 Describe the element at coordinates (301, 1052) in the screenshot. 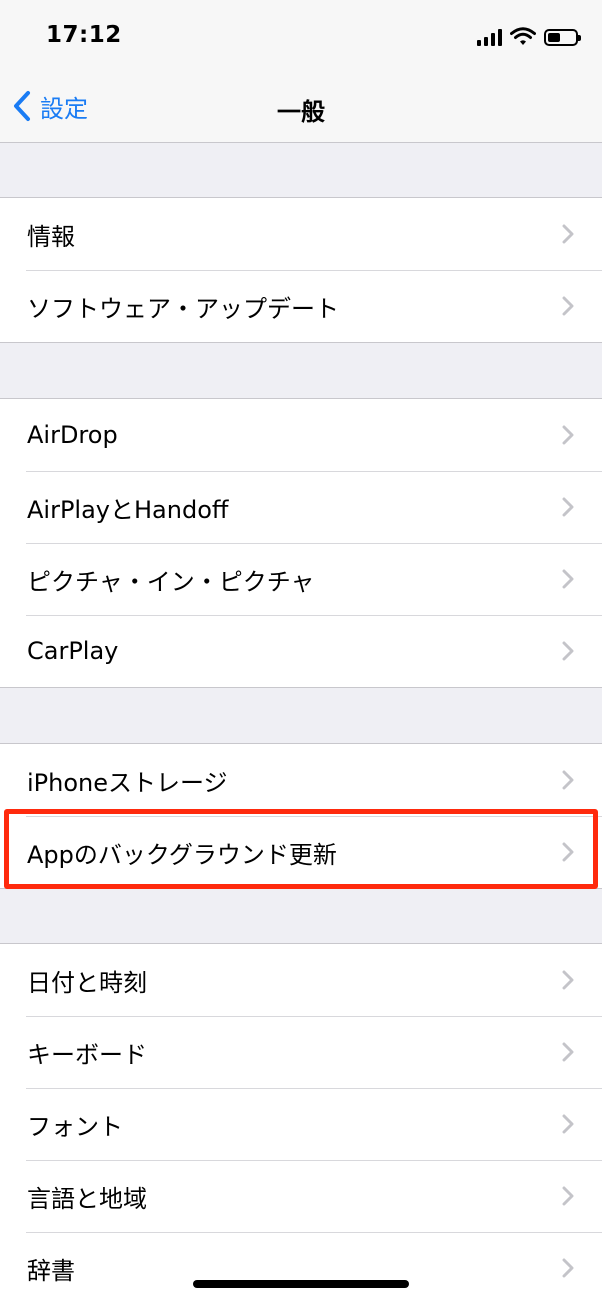

I see `settings-row-keyboard: キーボード` at that location.